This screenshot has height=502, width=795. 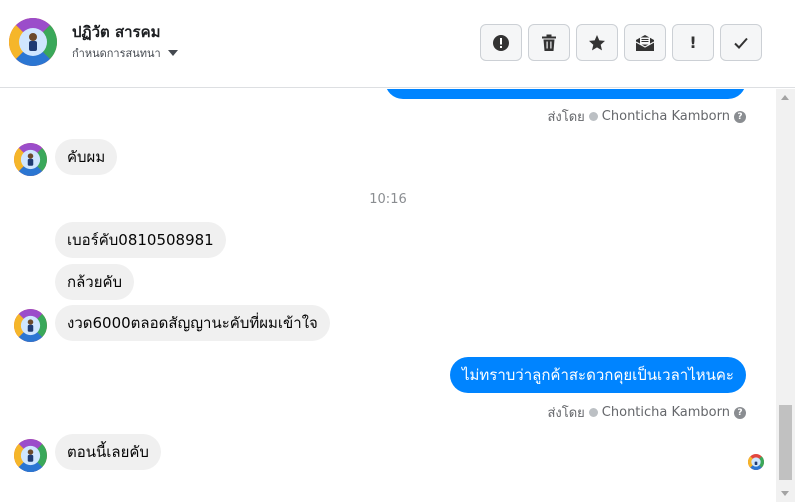 I want to click on incoming-message: งวด6000ตลอดสัญญานะคับที่ผมเข้าใจ, so click(x=192, y=323).